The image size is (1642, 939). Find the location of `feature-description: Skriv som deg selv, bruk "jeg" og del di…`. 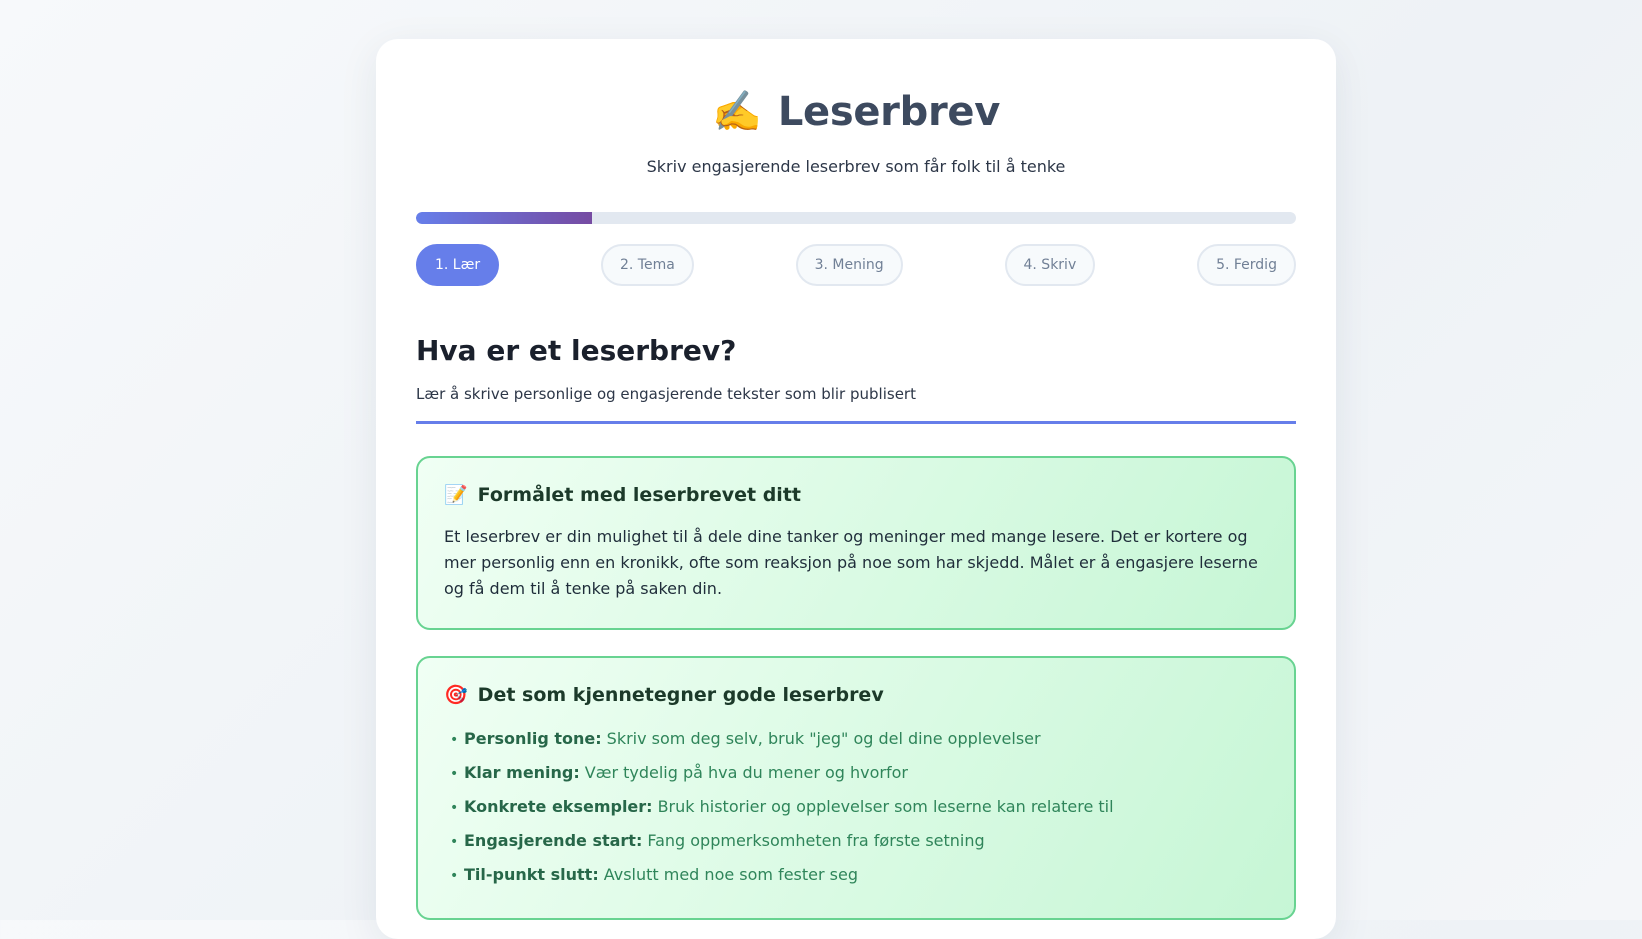

feature-description: Skriv som deg selv, bruk "jeg" og del di… is located at coordinates (823, 738).